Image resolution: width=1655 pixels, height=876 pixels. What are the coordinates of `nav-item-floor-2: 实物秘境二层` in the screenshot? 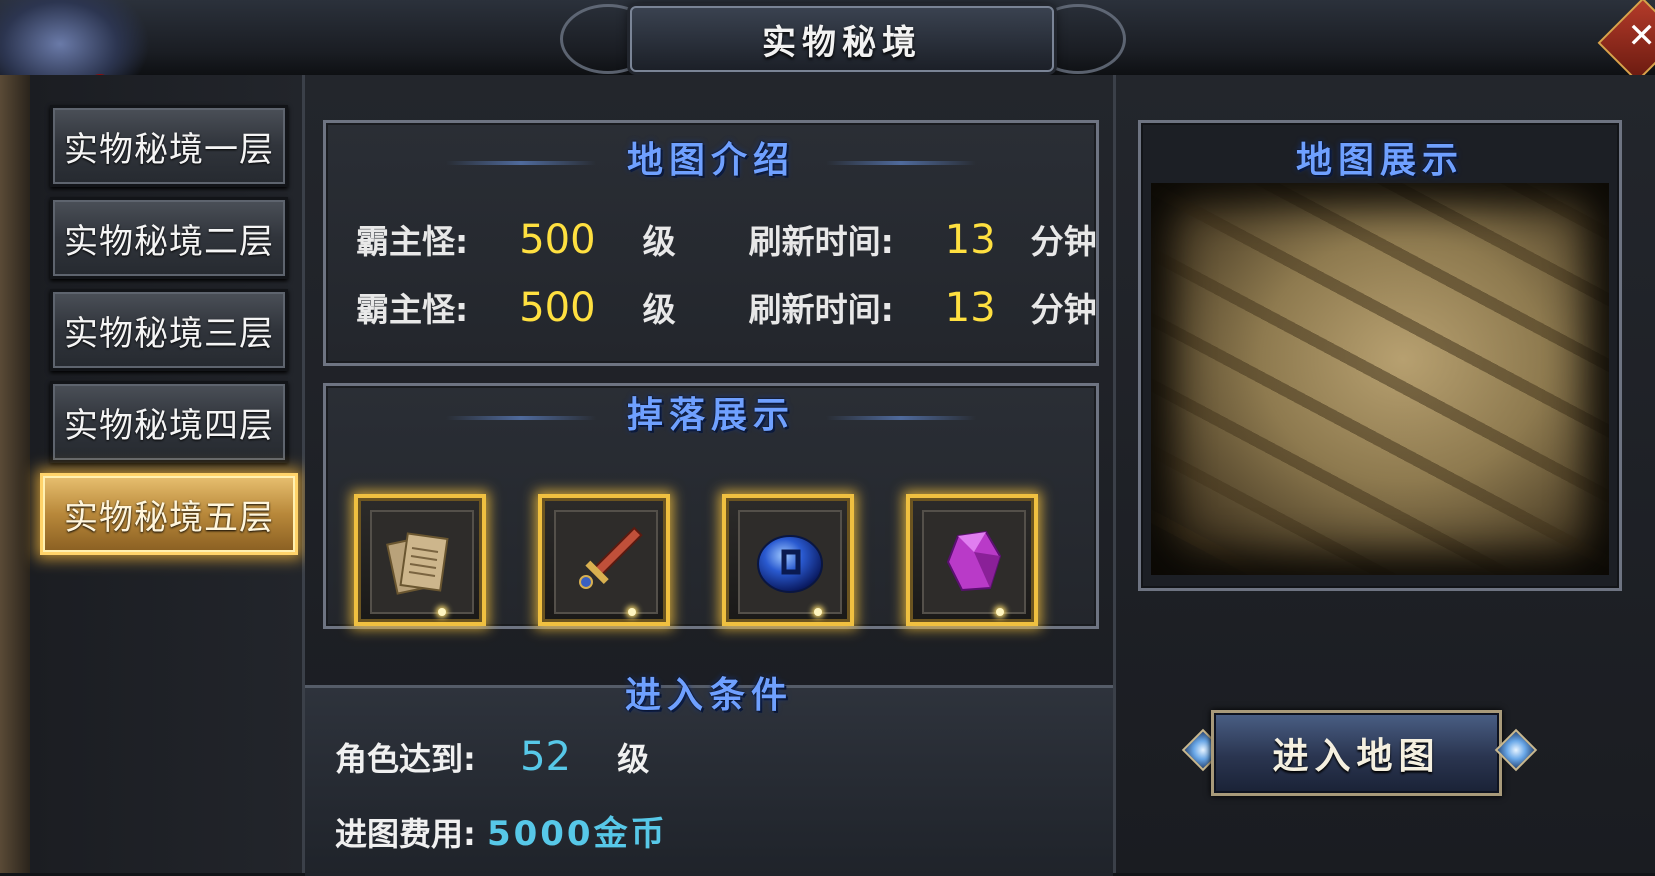 It's located at (169, 238).